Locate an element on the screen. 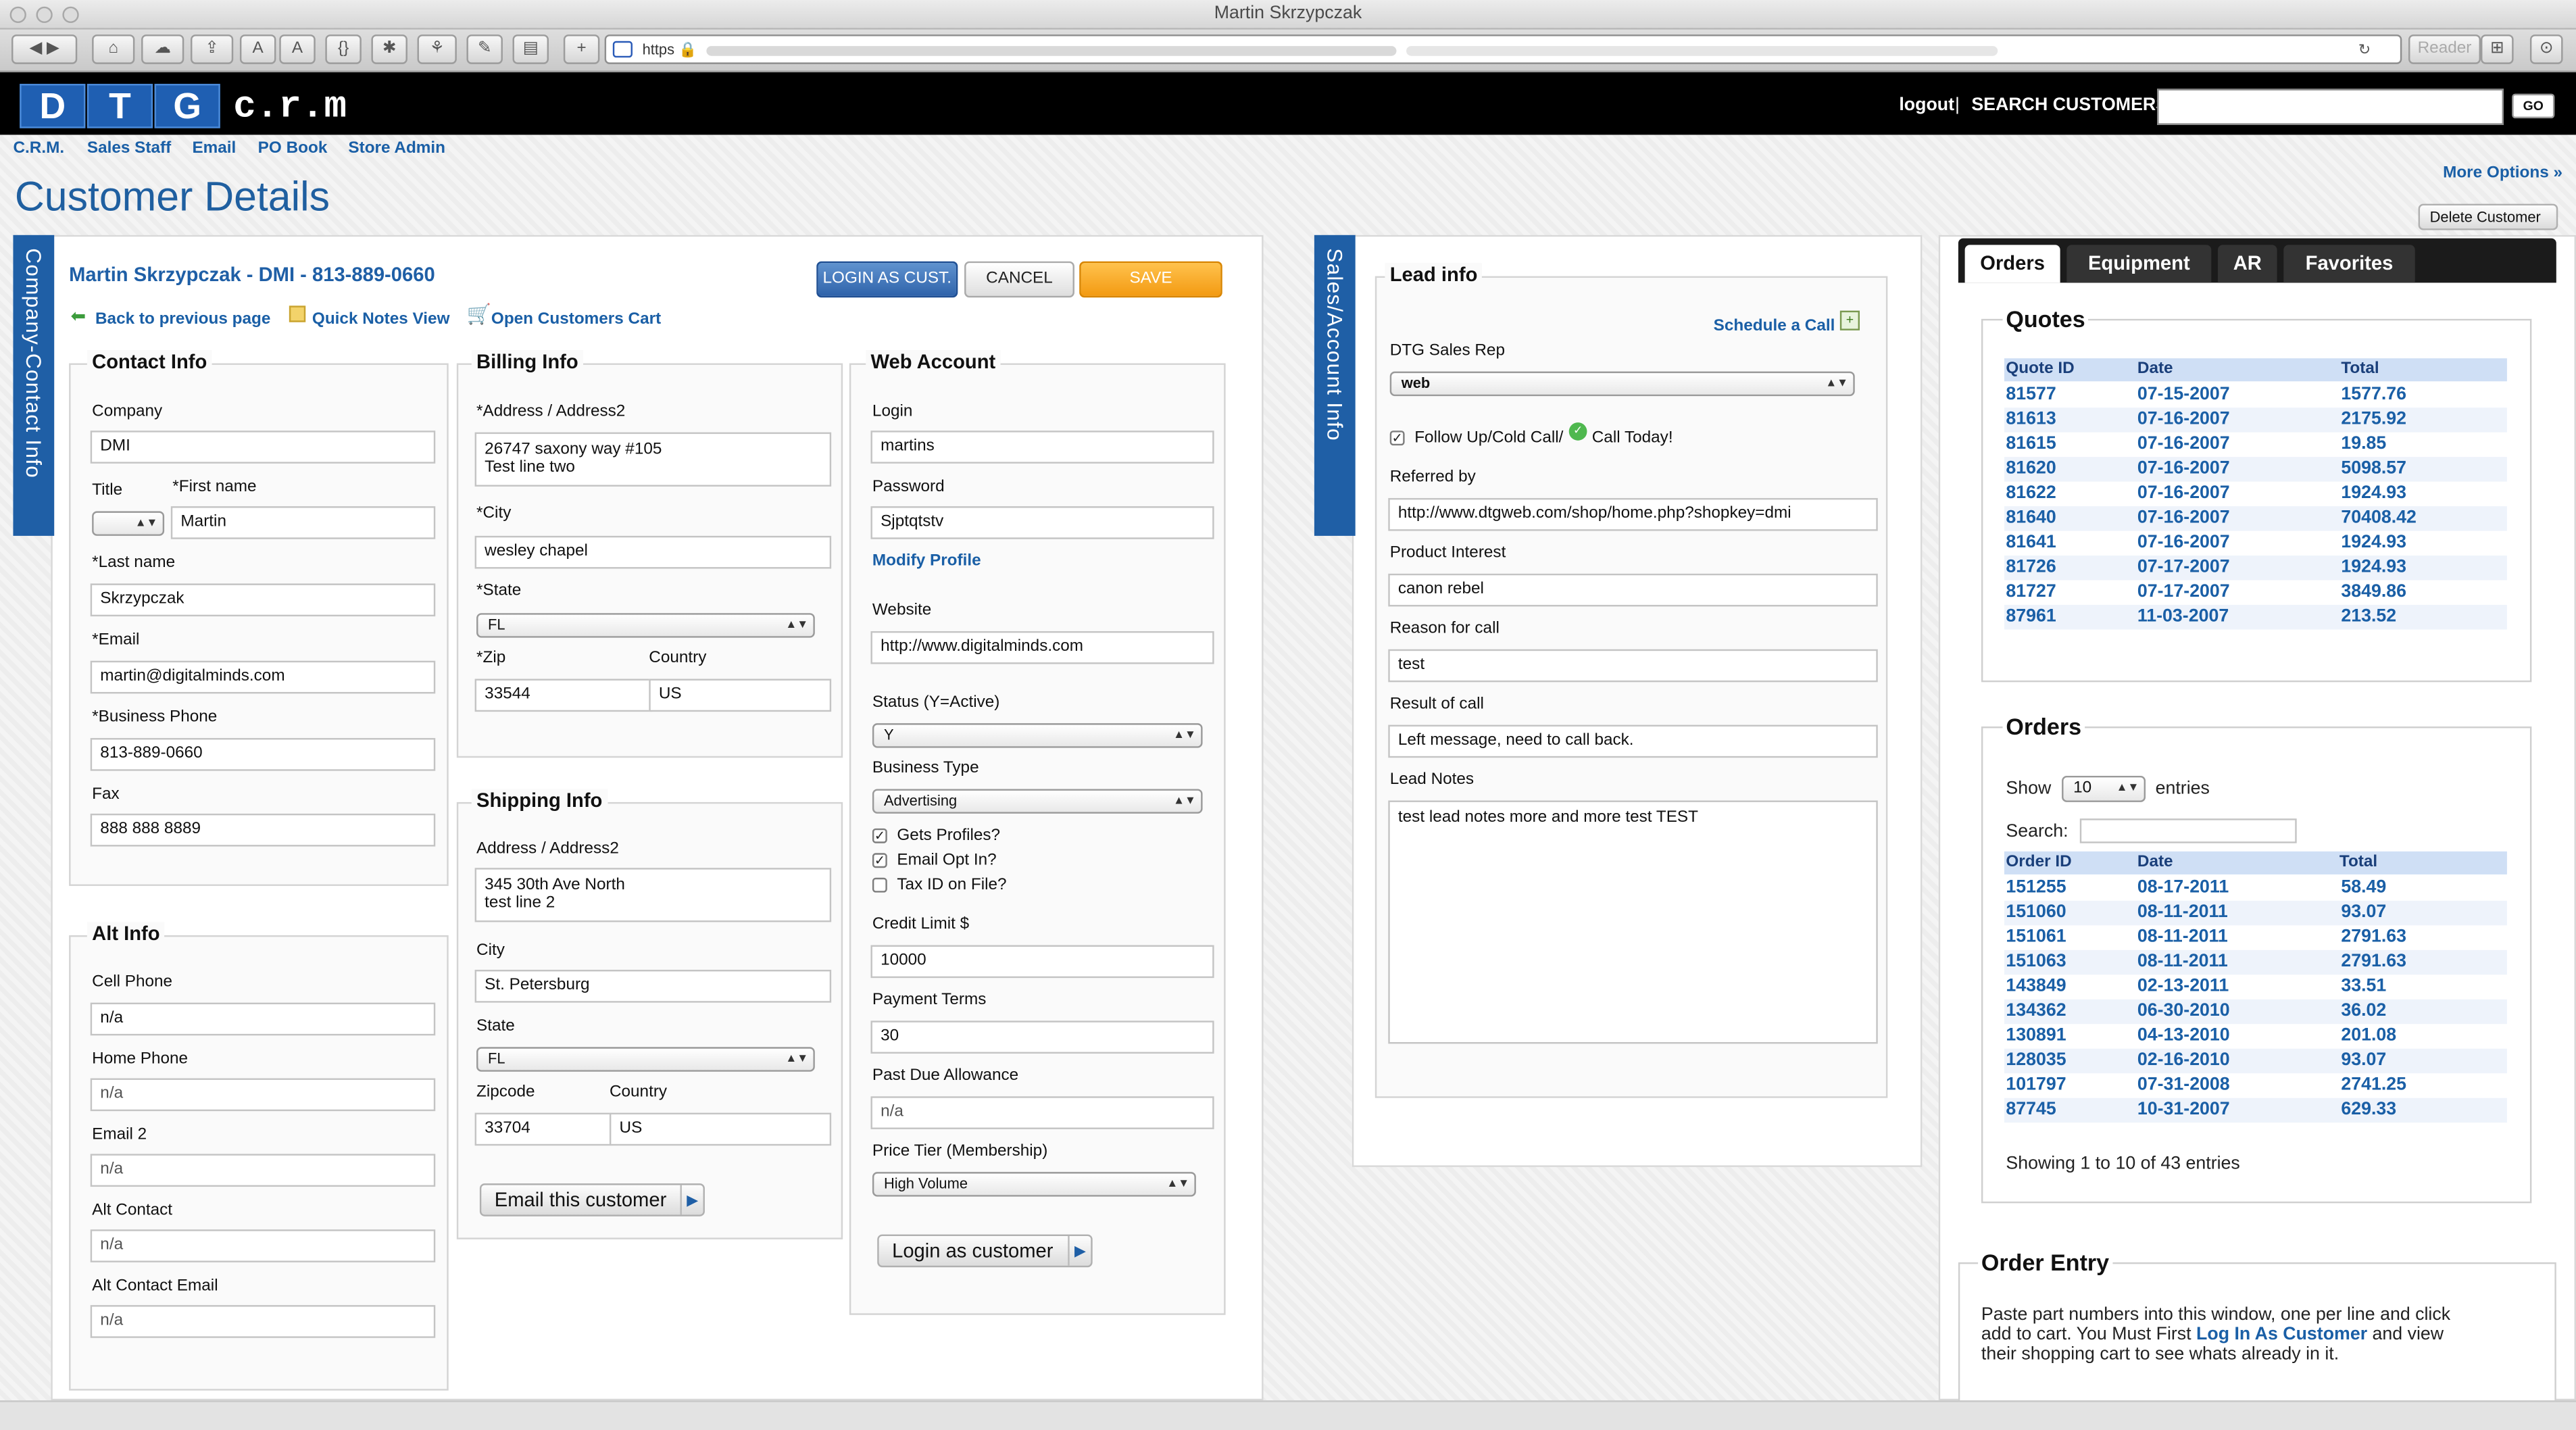 This screenshot has height=1430, width=2576. table-row: 151255 08-17-2011 58.49 is located at coordinates (2256, 888).